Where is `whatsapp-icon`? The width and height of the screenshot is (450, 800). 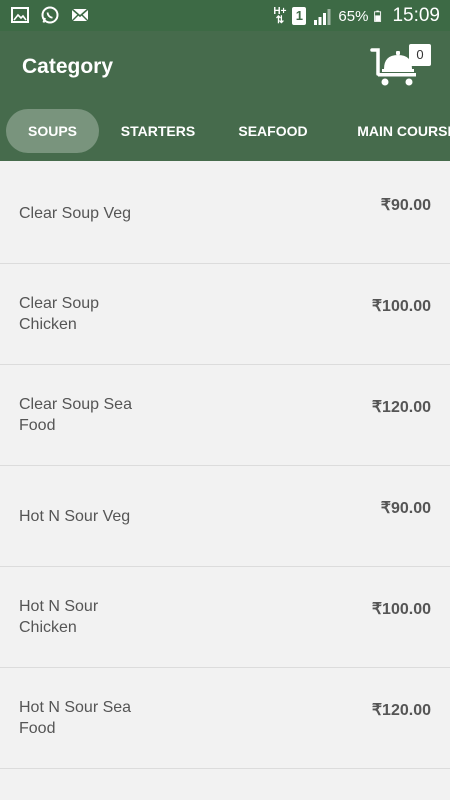 whatsapp-icon is located at coordinates (50, 15).